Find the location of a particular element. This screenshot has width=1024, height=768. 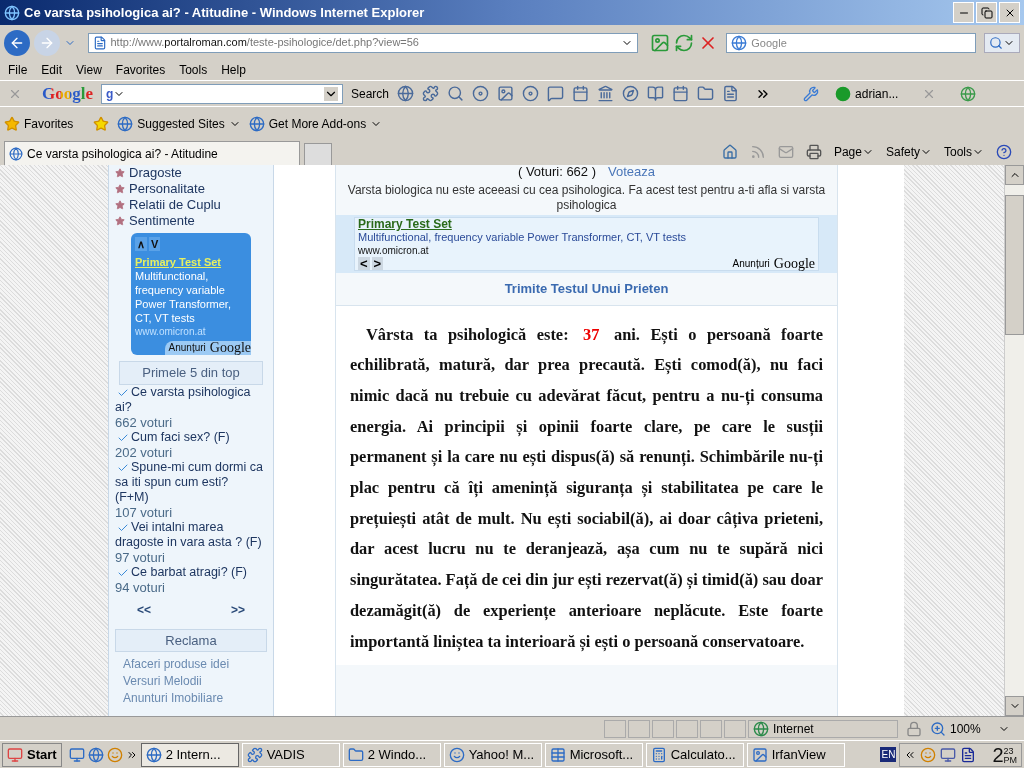

compass-icon is located at coordinates (631, 93).